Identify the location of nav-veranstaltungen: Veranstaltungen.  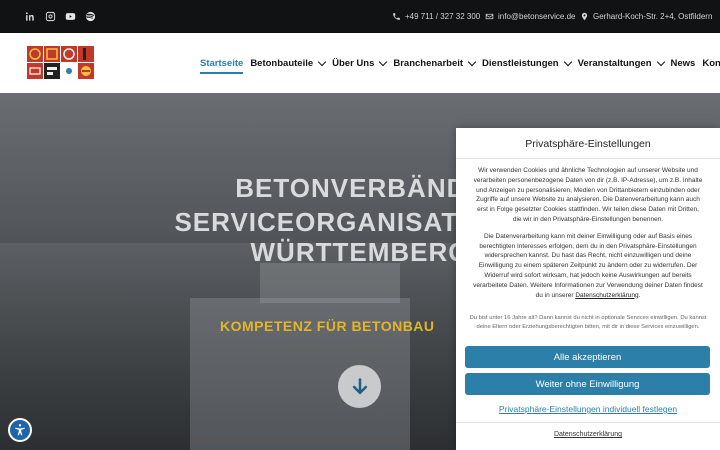
(621, 63).